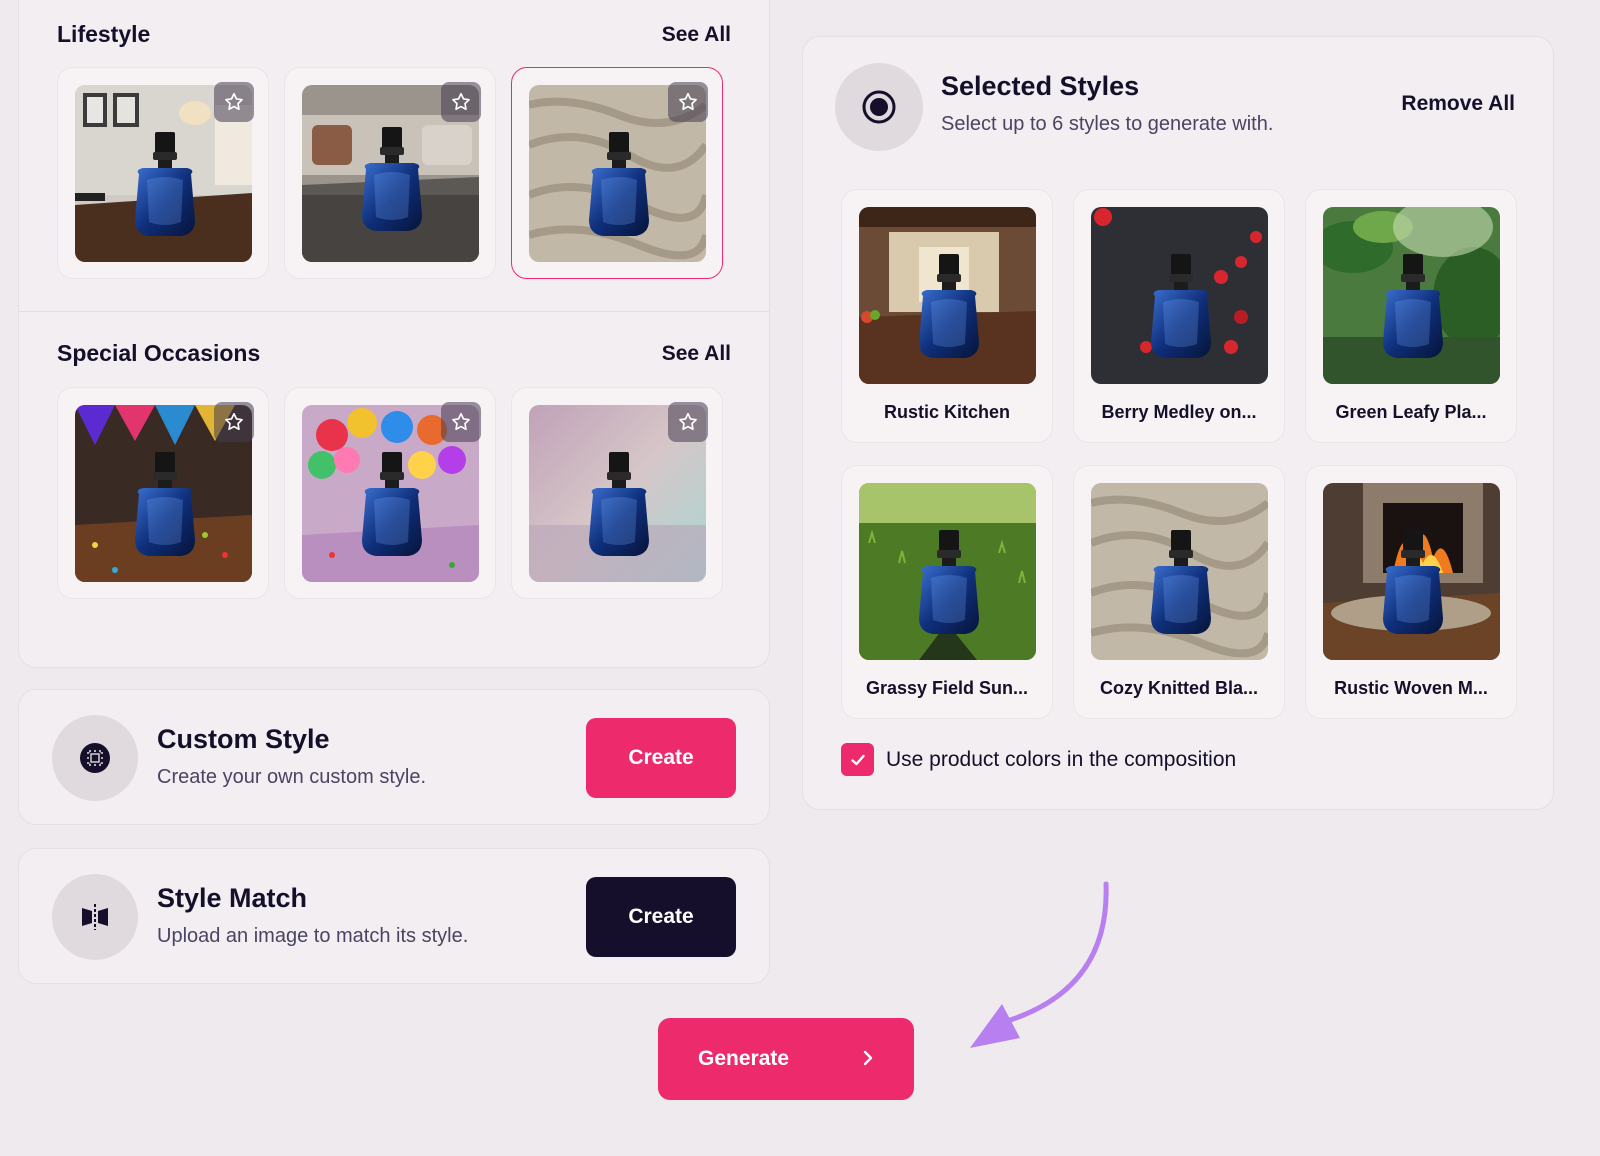  Describe the element at coordinates (1458, 104) in the screenshot. I see `remove-all-button: Remove All` at that location.